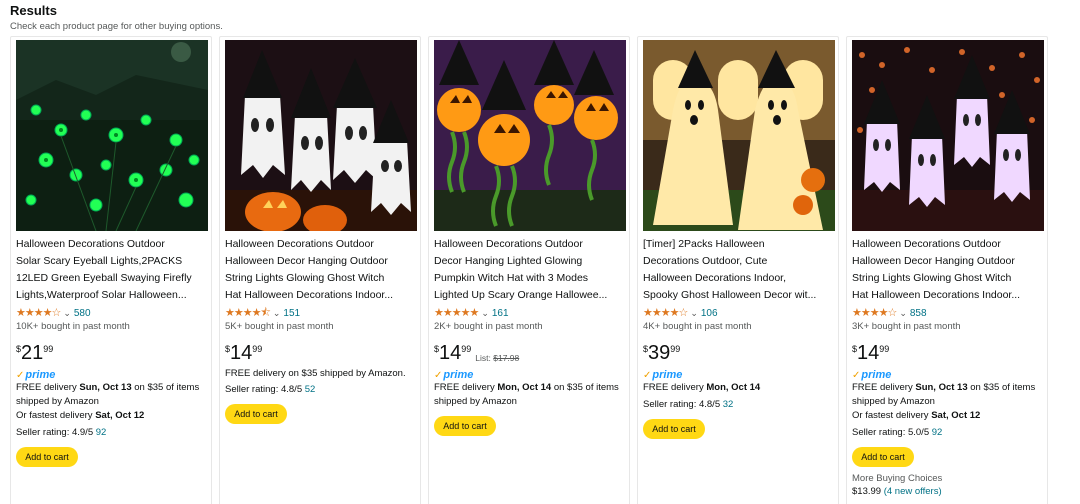  Describe the element at coordinates (33, 10) in the screenshot. I see `results-title: Results` at that location.